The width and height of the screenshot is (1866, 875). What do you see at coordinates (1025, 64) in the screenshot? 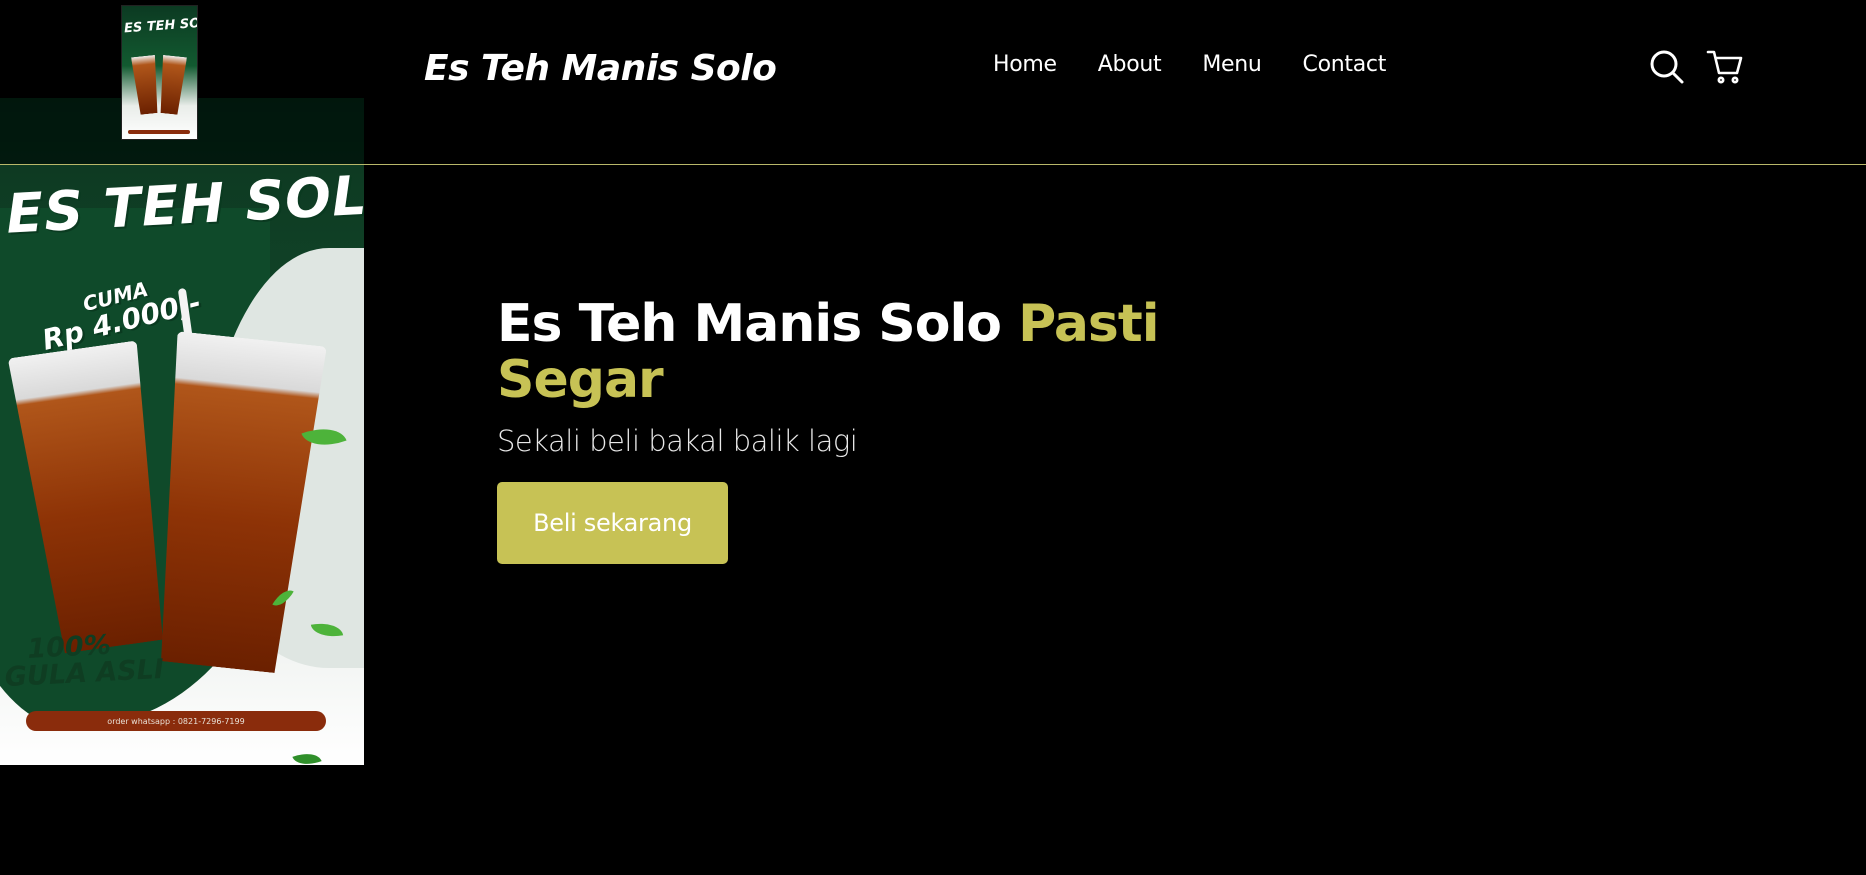
I see `nav-home: Home` at bounding box center [1025, 64].